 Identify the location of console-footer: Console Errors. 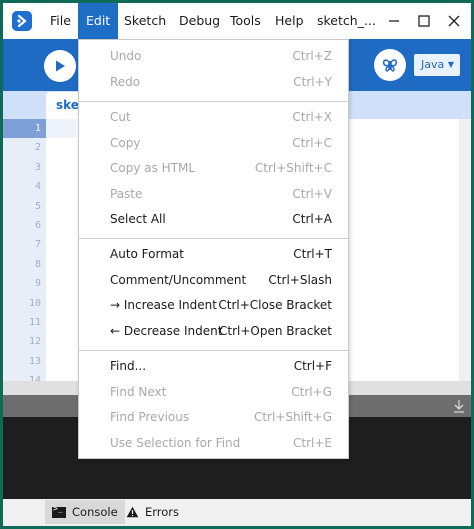
(237, 512).